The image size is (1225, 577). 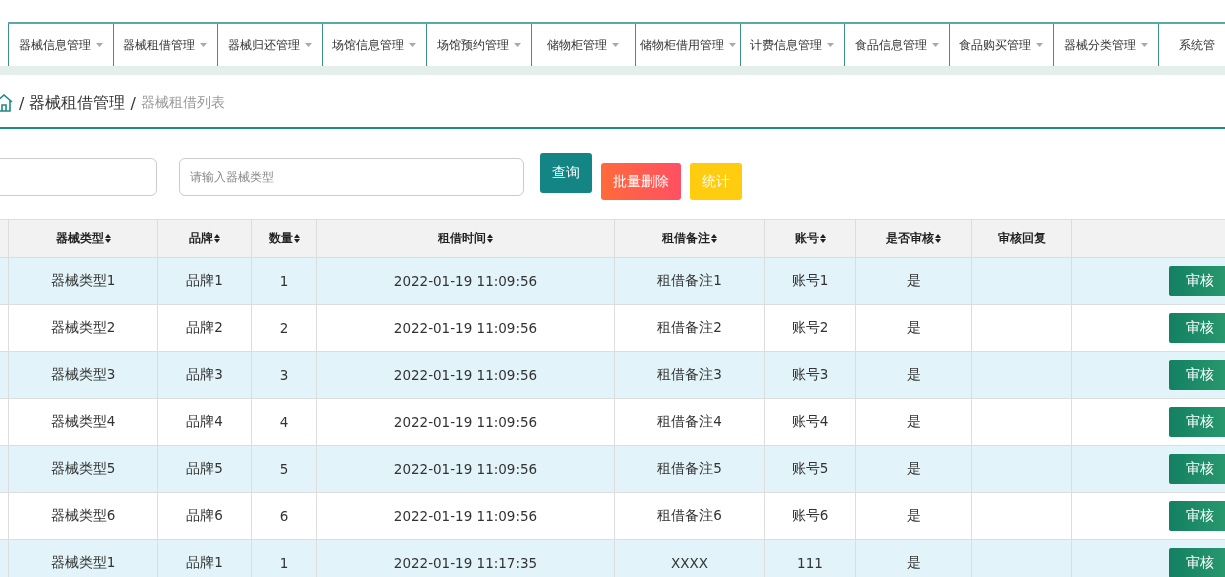 I want to click on action-button: 查询, so click(x=566, y=173).